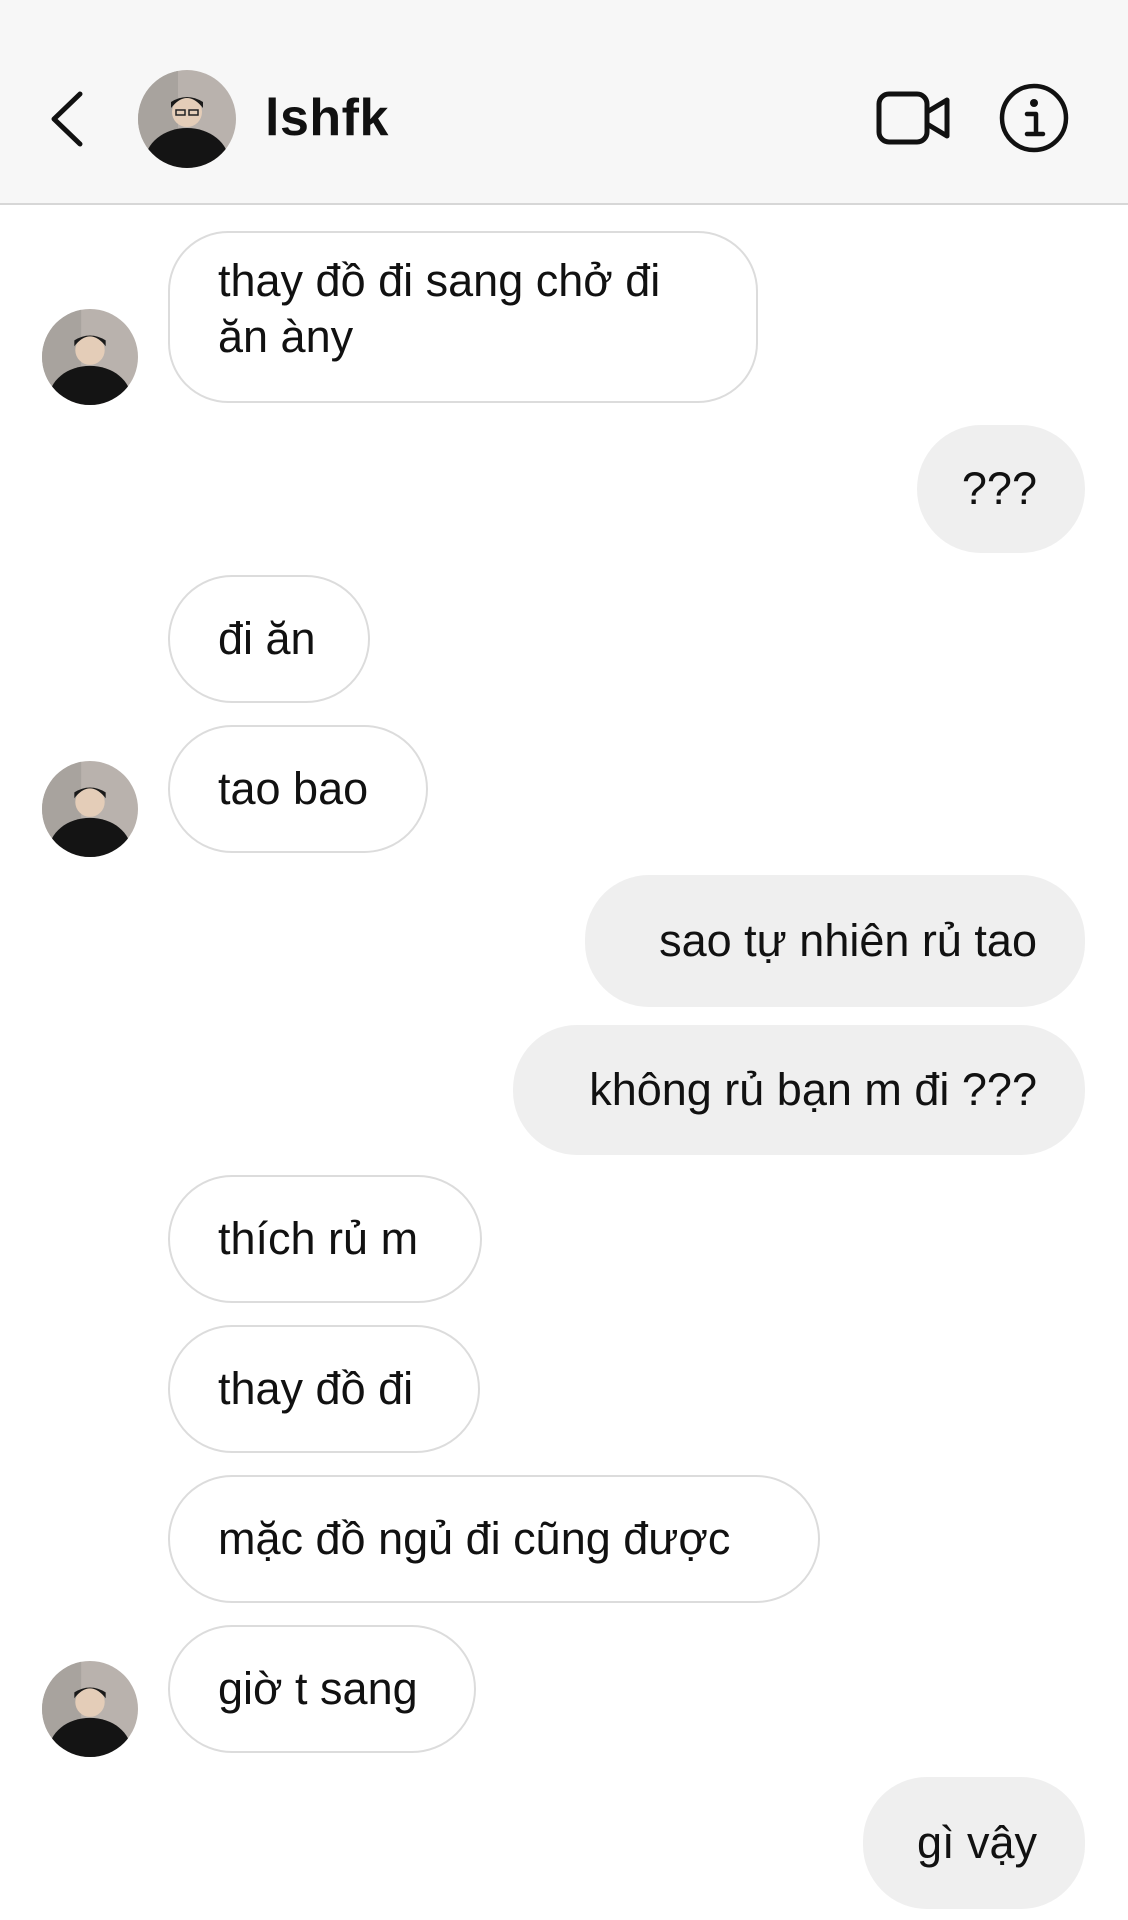  I want to click on message-text: đi ăn, so click(267, 638).